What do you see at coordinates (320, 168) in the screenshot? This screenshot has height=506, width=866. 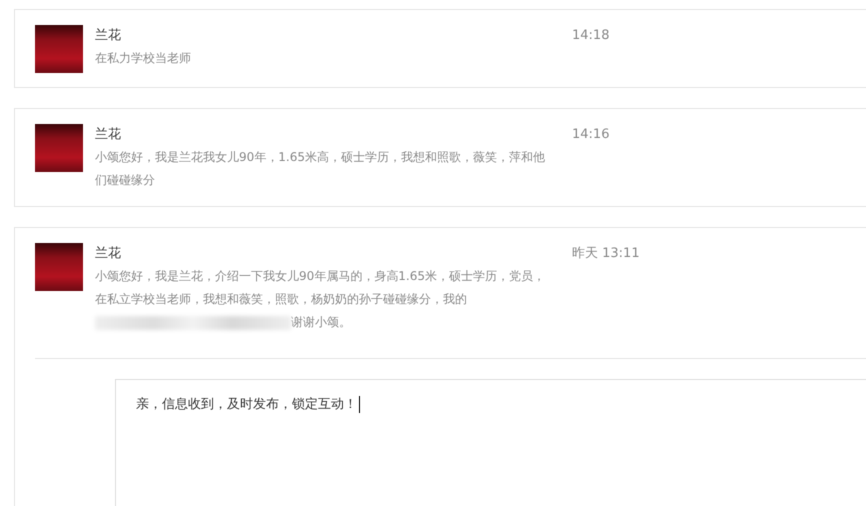 I see `message-text: 小颂您好，我是兰花我女儿90年，1.65米高，硕士学历，我想和照歌，薇笑，萍和他们碰碰缘分` at bounding box center [320, 168].